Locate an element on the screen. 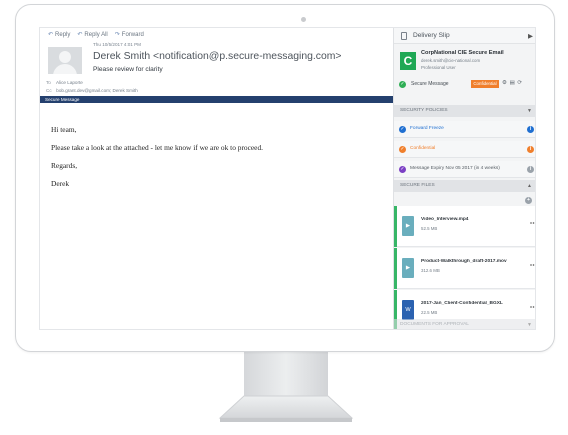 This screenshot has width=568, height=435. secure-status-row: ✓ Secure Message Confidential ⚙ ▤ ⟳ is located at coordinates (464, 85).